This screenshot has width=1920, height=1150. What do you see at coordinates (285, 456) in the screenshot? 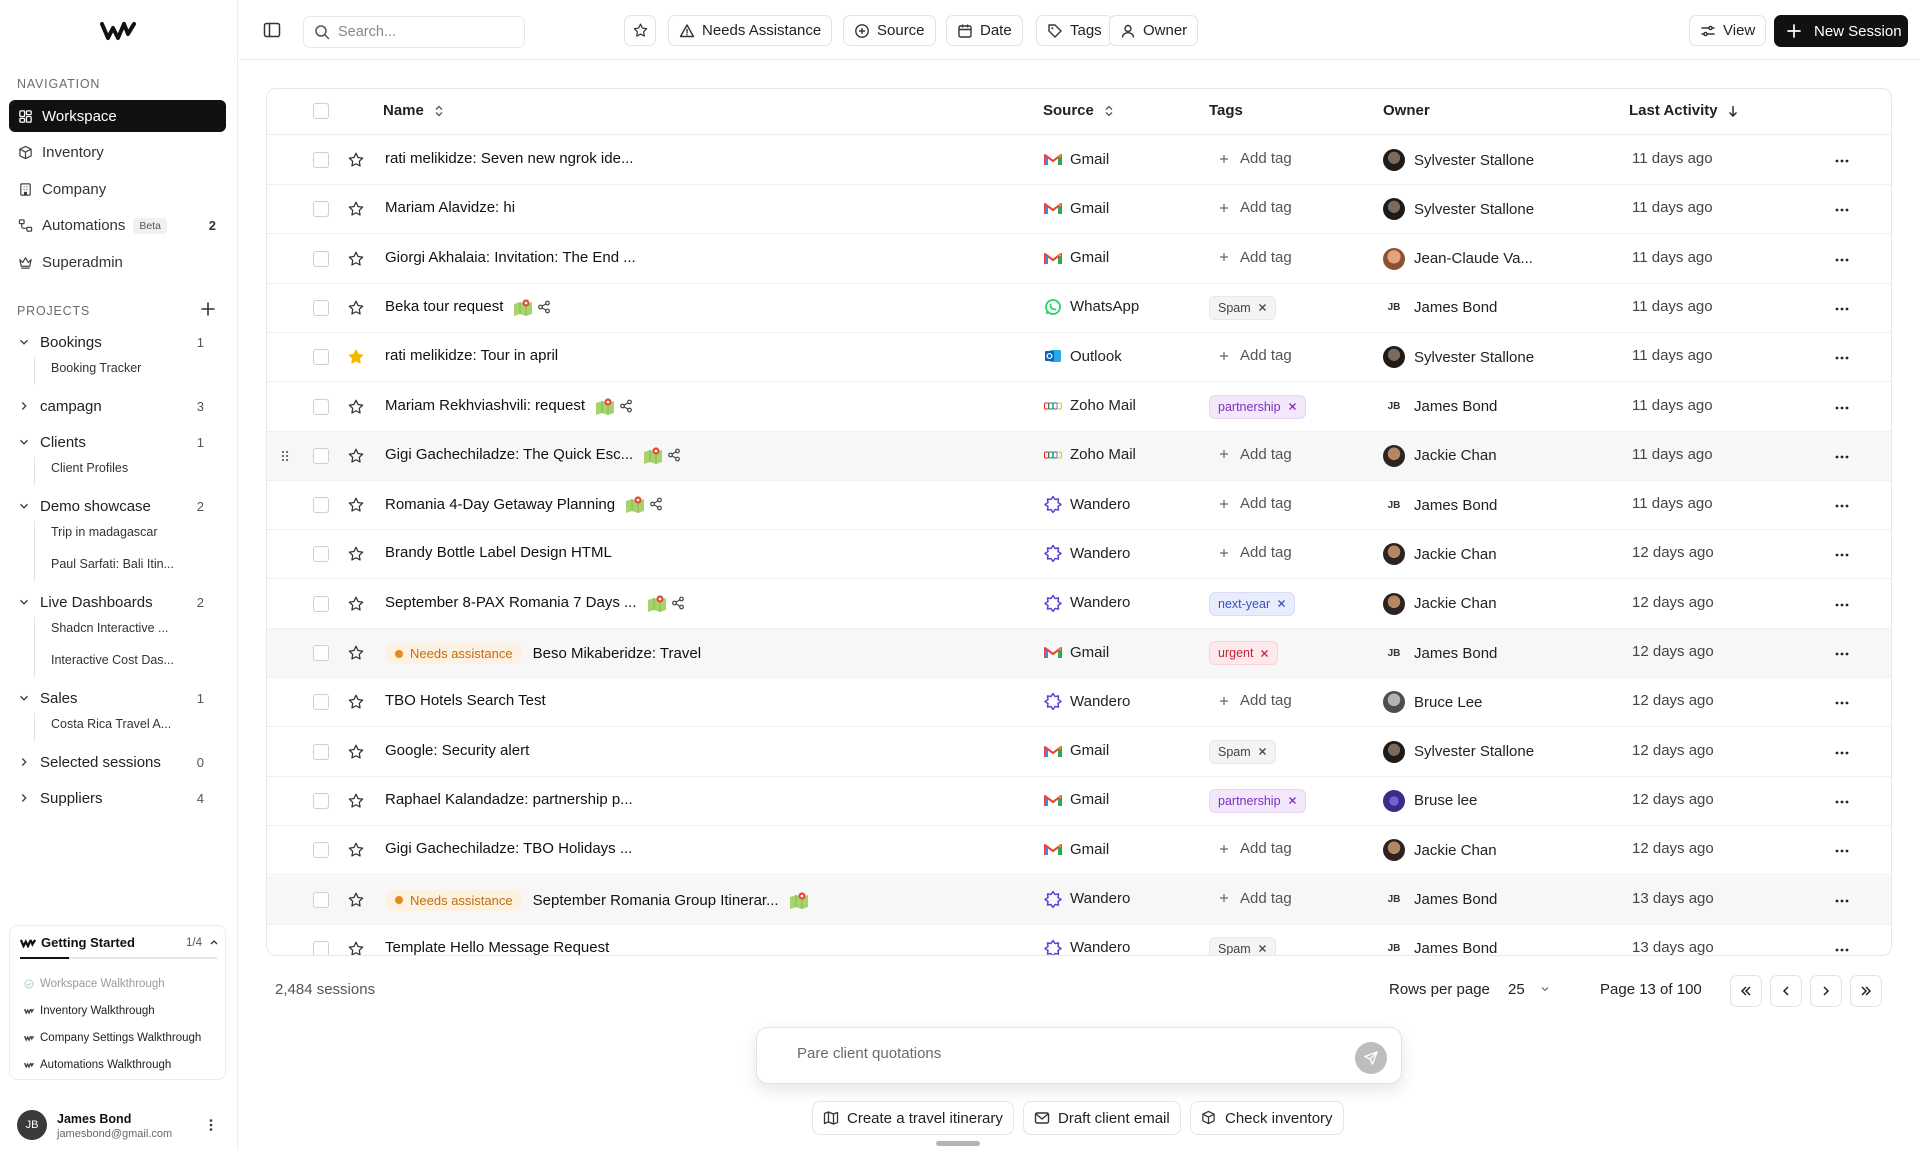
I see `drag-handle-icon` at bounding box center [285, 456].